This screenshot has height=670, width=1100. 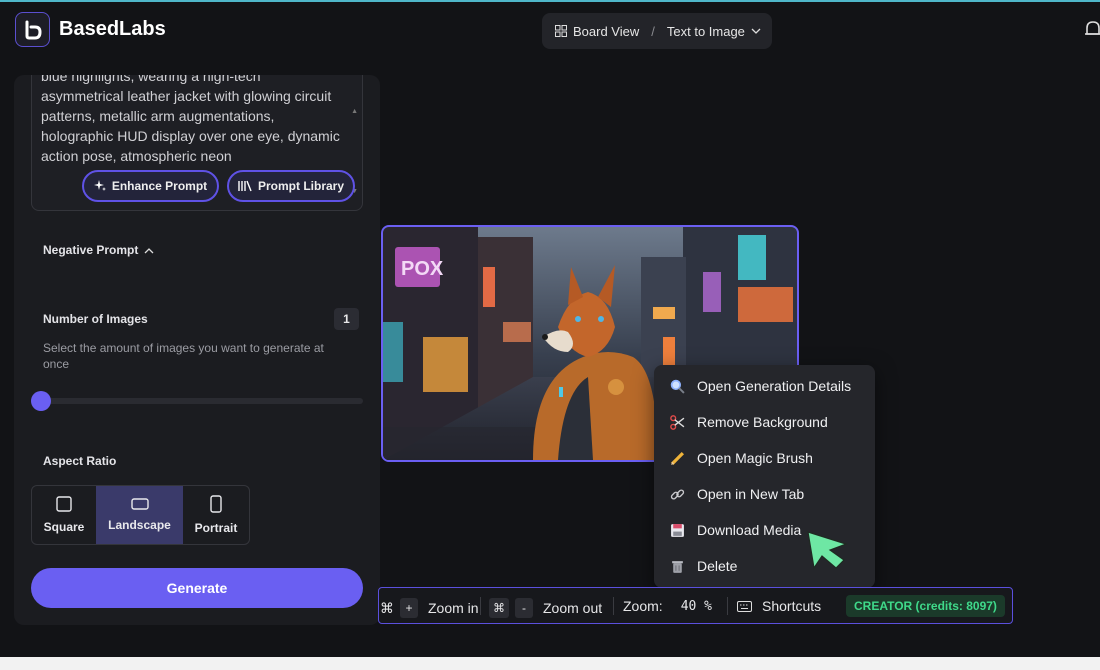 I want to click on square-icon, so click(x=64, y=504).